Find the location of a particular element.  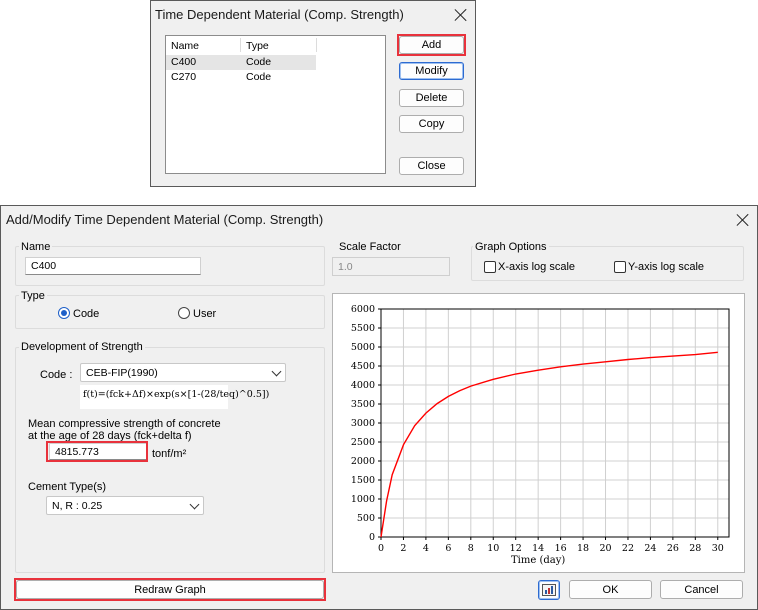

col-name-header: Name is located at coordinates (185, 46).